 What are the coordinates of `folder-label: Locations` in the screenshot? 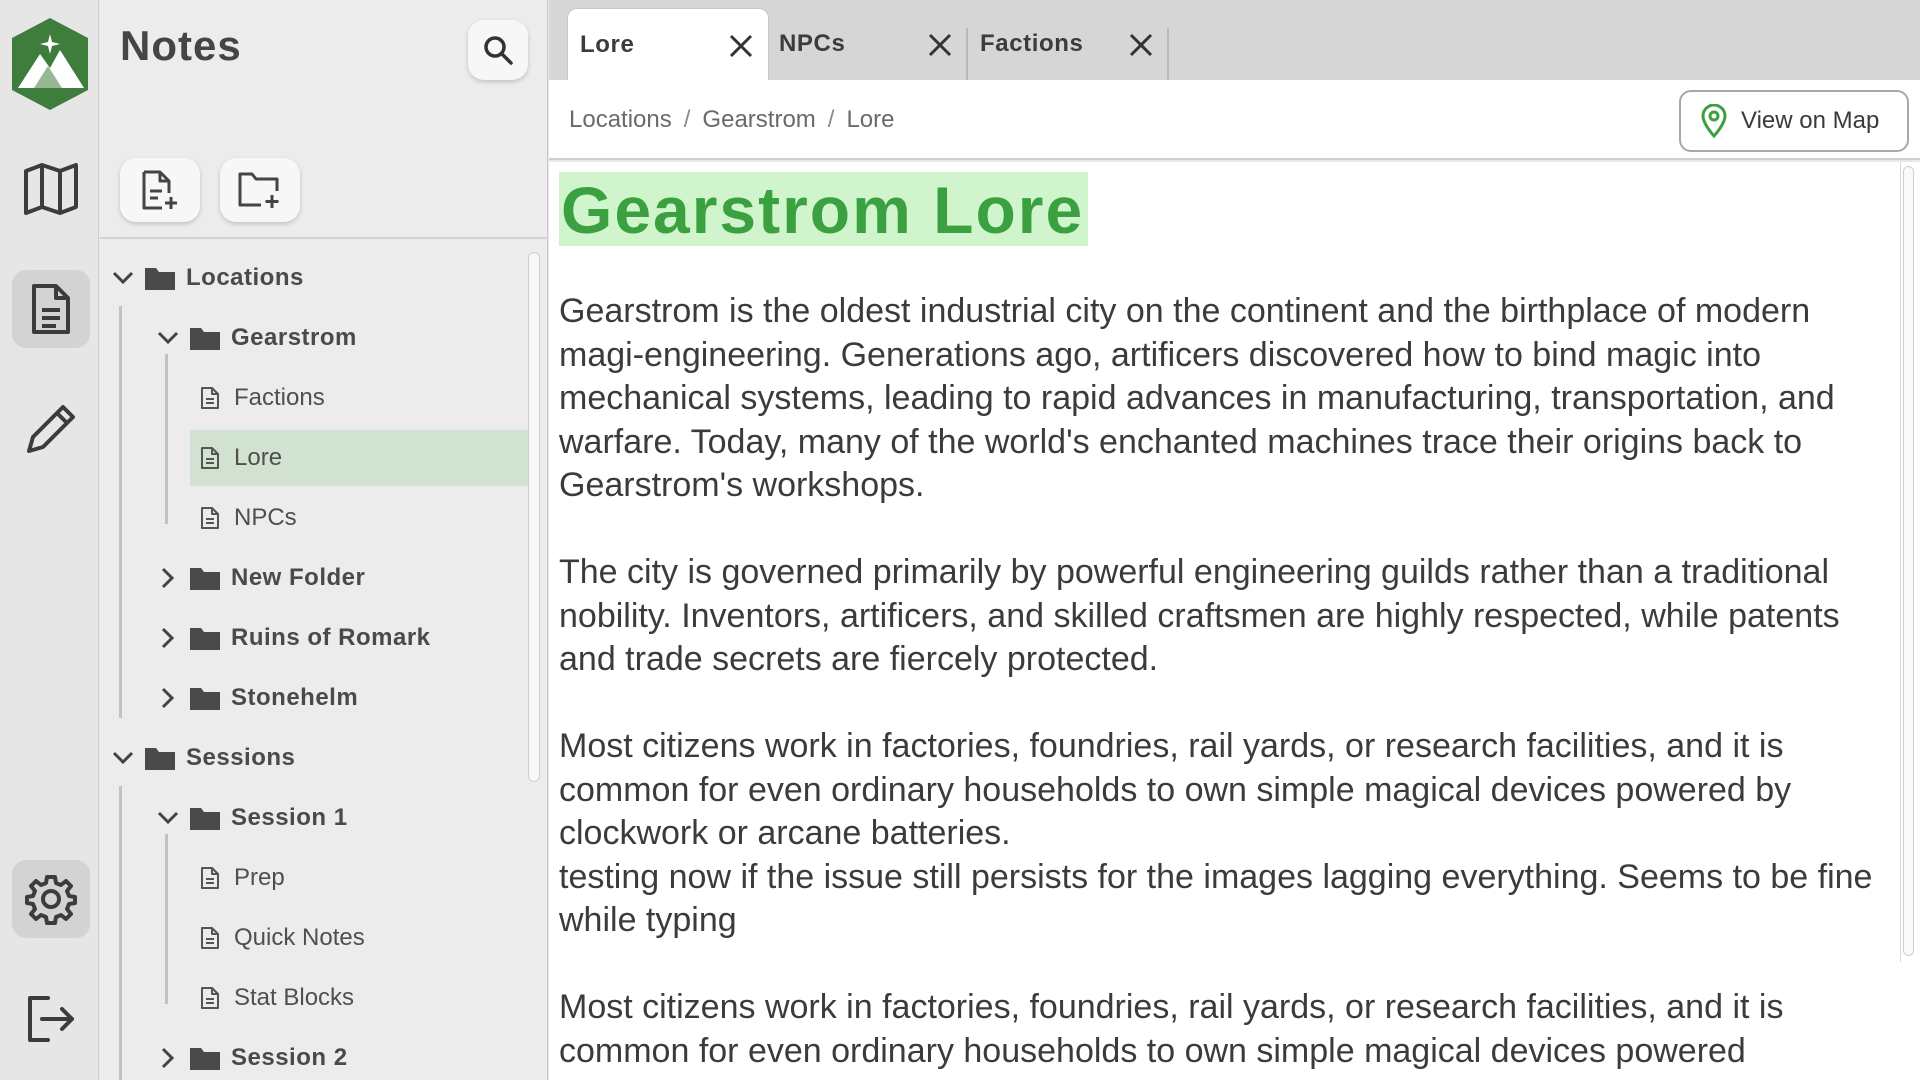 It's located at (245, 277).